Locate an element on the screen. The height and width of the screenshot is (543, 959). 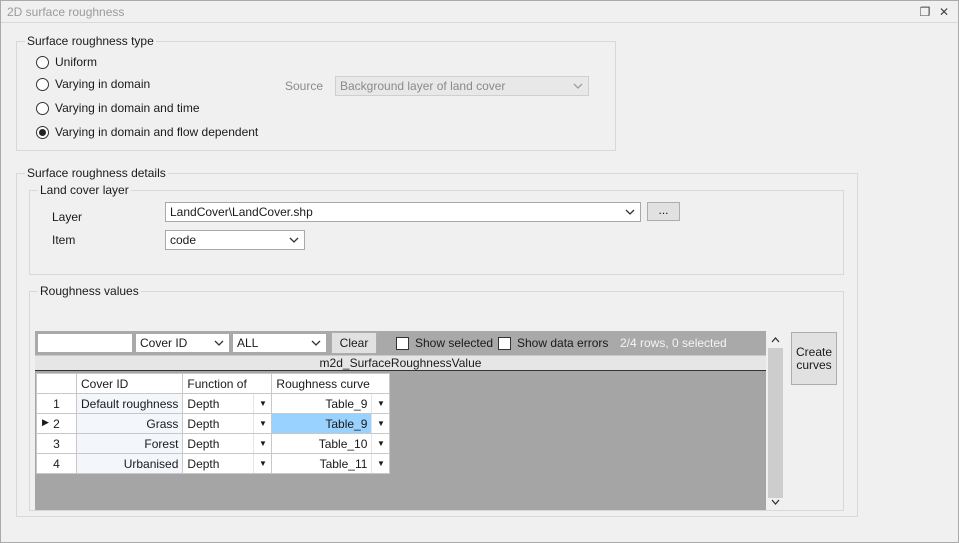
radio-circle-selected is located at coordinates (42, 132).